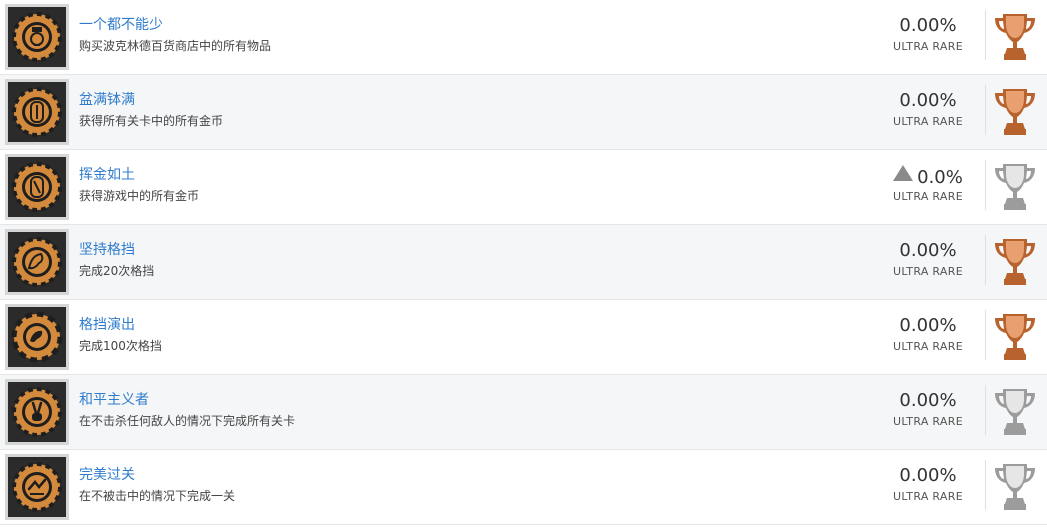 The image size is (1047, 527). What do you see at coordinates (903, 173) in the screenshot?
I see `rarity-pyramid-icon` at bounding box center [903, 173].